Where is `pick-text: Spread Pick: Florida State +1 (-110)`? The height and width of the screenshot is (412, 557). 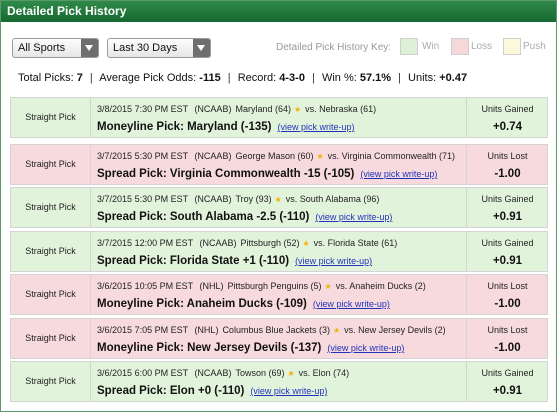
pick-text: Spread Pick: Florida State +1 (-110) is located at coordinates (193, 261).